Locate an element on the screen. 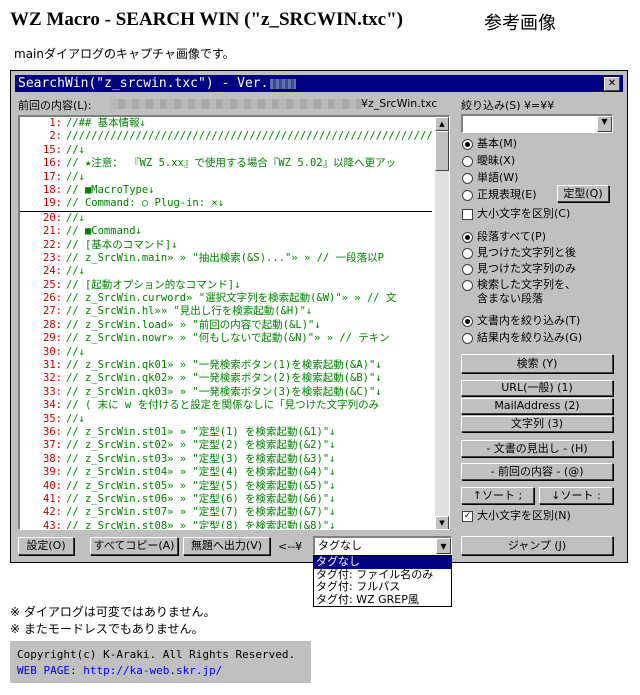 This screenshot has height=695, width=640. scroll-thumb is located at coordinates (442, 151).